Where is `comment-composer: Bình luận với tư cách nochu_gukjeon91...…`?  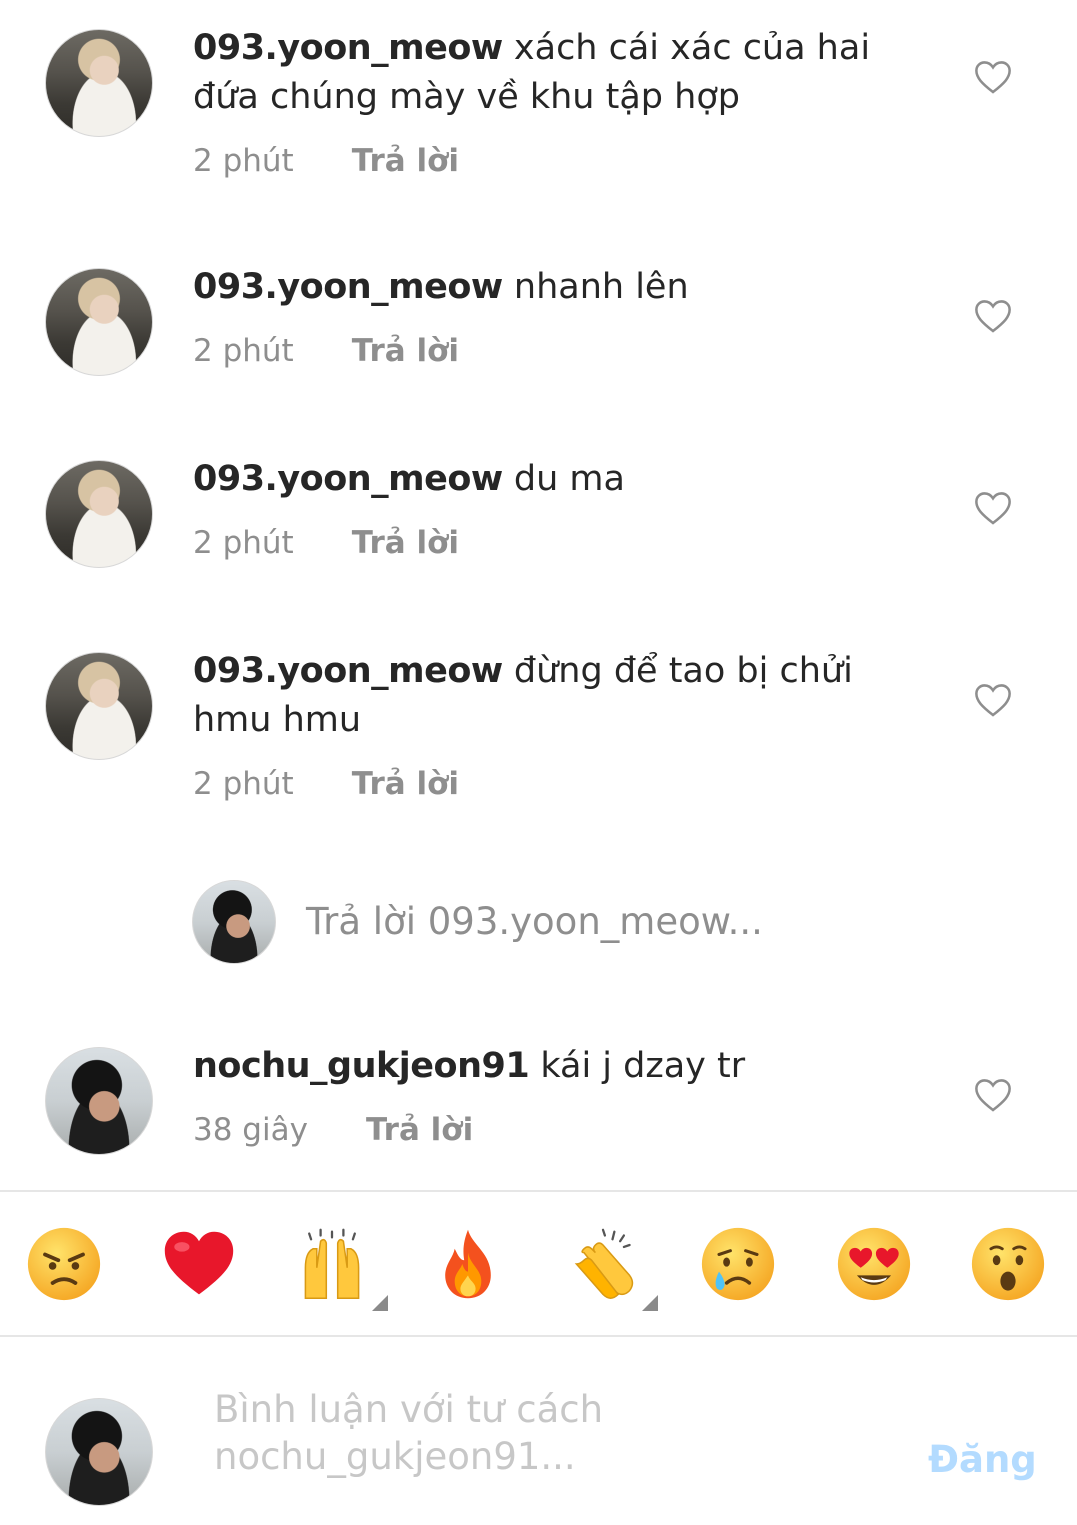
comment-composer: Bình luận với tư cách nochu_gukjeon91...… is located at coordinates (538, 1431).